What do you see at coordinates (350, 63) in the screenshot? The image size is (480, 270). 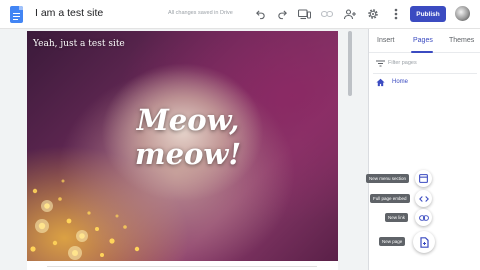 I see `canvas-scrollbar` at bounding box center [350, 63].